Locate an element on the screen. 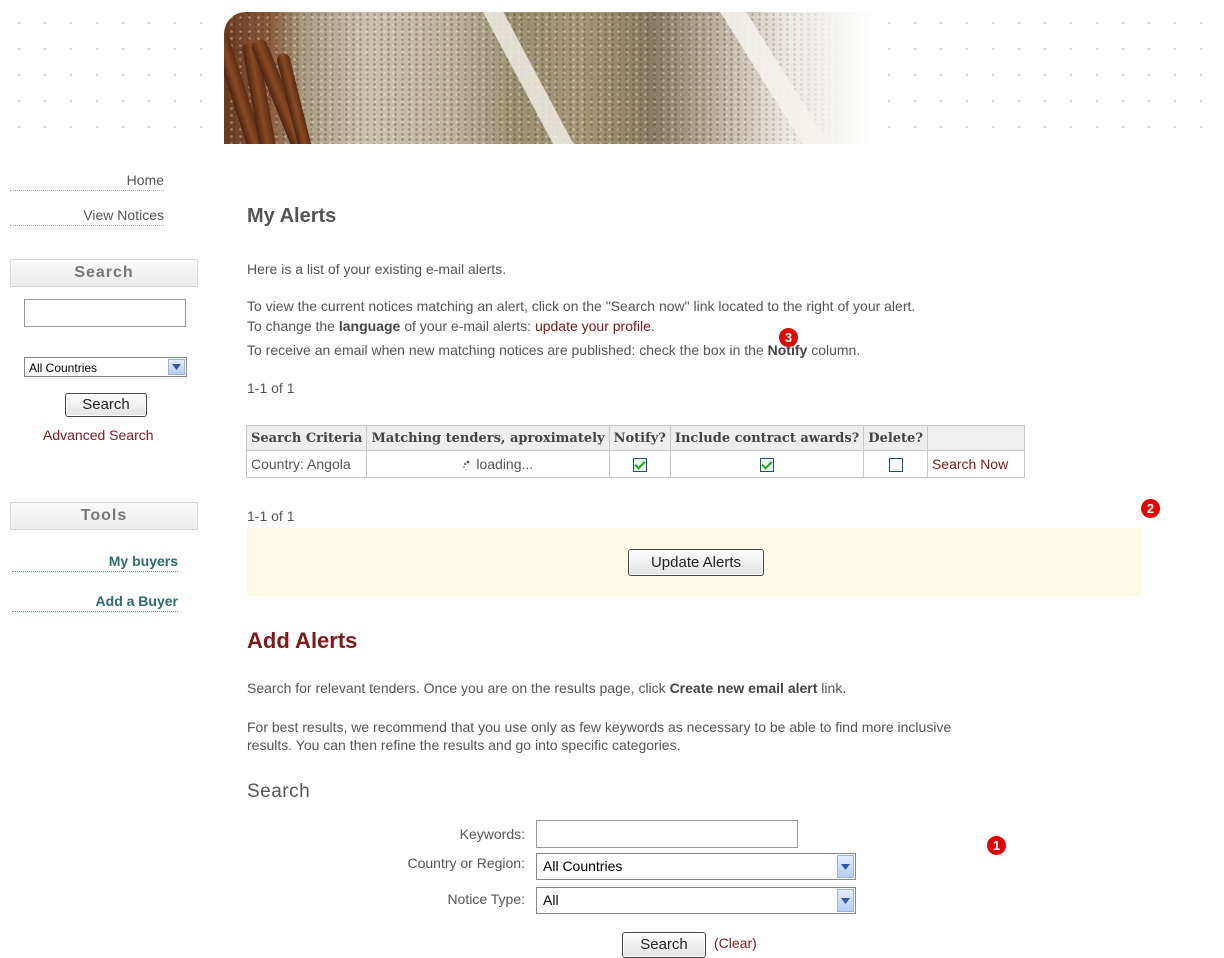 The image size is (1224, 958). sidebar-search-title: Search is located at coordinates (104, 273).